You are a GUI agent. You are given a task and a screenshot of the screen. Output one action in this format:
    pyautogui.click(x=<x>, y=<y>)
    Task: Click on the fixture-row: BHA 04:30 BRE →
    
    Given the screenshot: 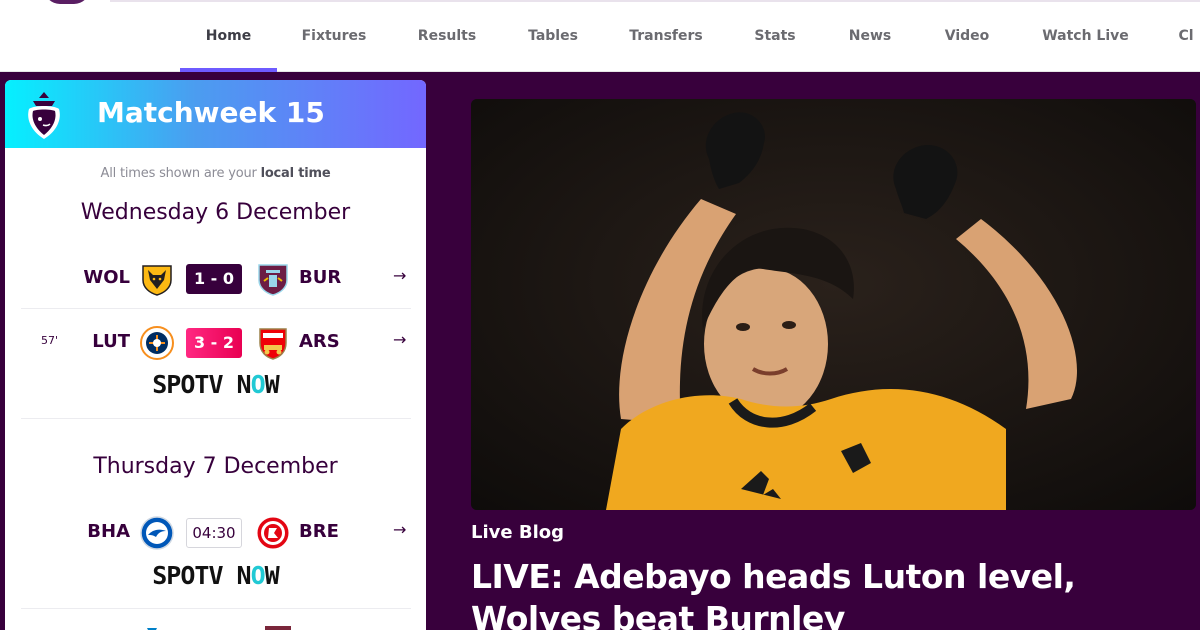 What is the action you would take?
    pyautogui.click(x=215, y=531)
    